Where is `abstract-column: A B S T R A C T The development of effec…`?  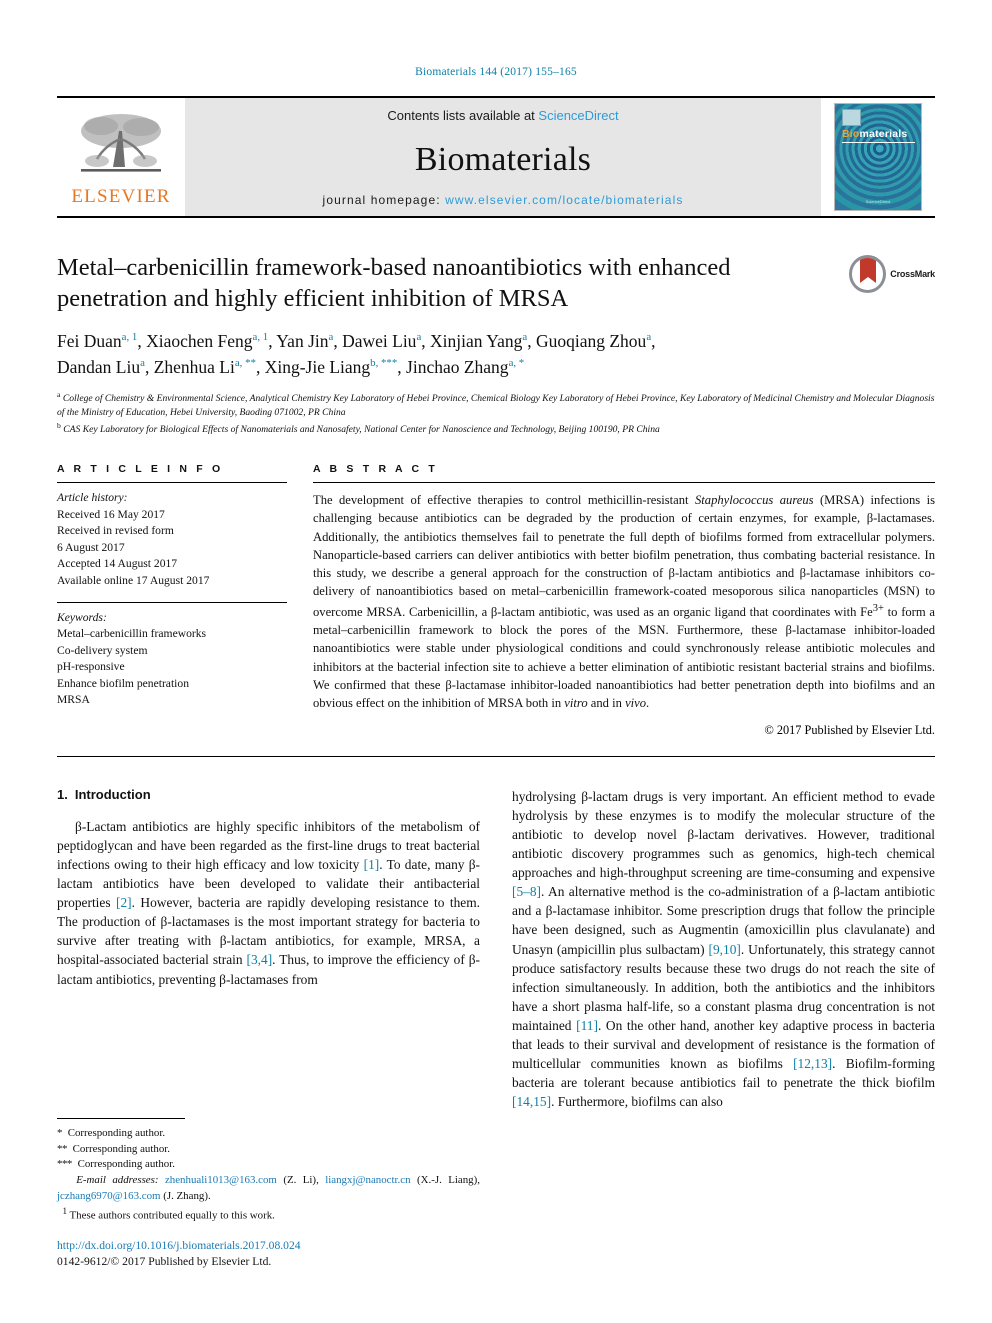 abstract-column: A B S T R A C T The development of effec… is located at coordinates (624, 600).